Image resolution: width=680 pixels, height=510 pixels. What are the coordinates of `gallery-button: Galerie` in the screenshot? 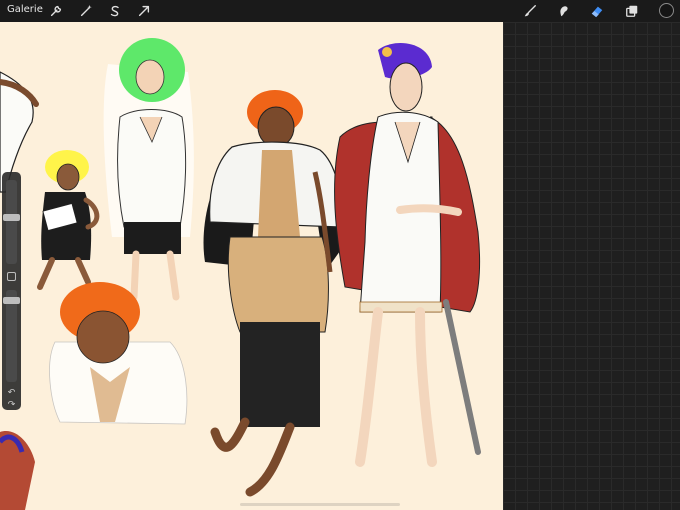 It's located at (25, 9).